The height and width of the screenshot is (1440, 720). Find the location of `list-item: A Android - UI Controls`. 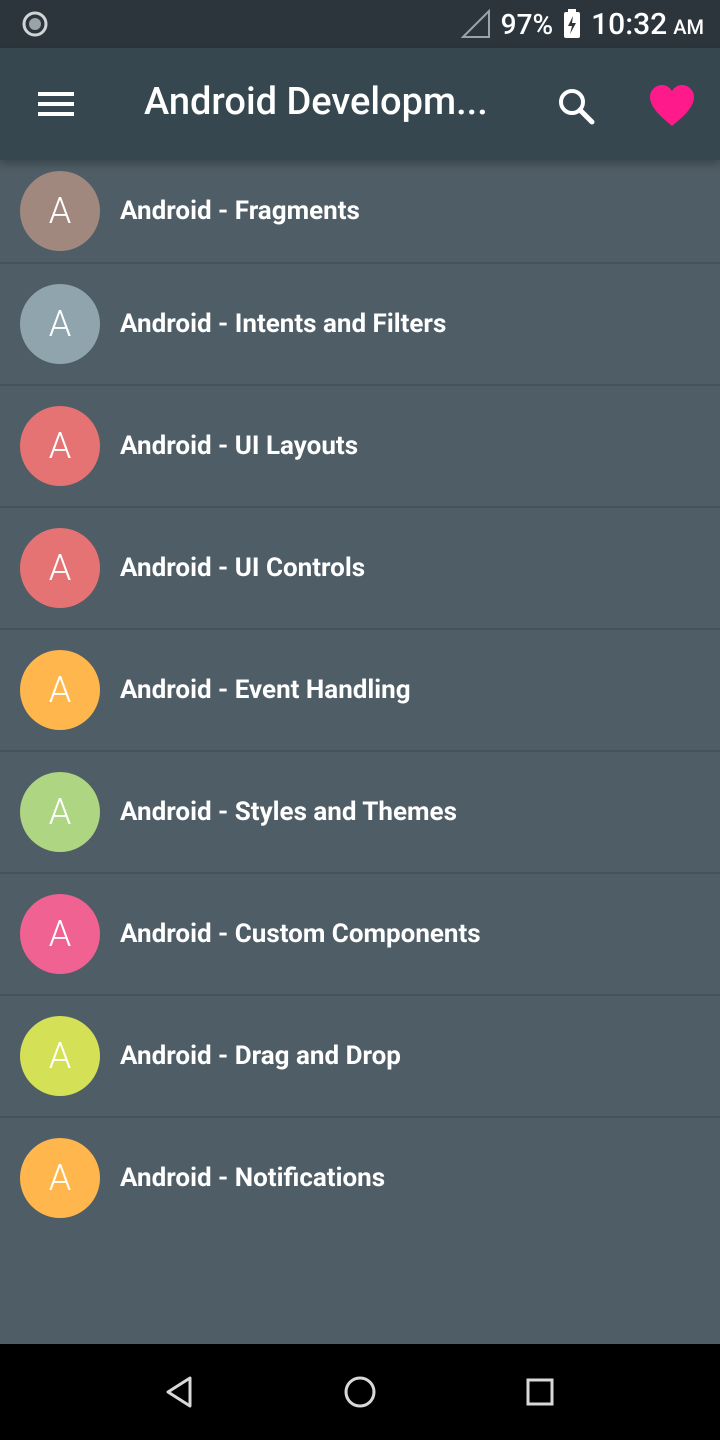

list-item: A Android - UI Controls is located at coordinates (360, 569).